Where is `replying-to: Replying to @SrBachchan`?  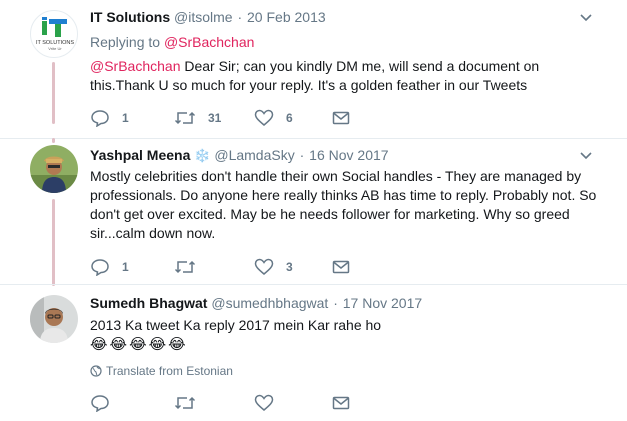
replying-to: Replying to @SrBachchan is located at coordinates (172, 42).